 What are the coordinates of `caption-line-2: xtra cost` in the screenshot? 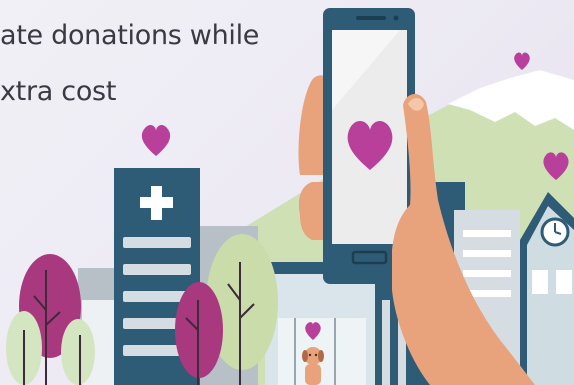 It's located at (58, 91).